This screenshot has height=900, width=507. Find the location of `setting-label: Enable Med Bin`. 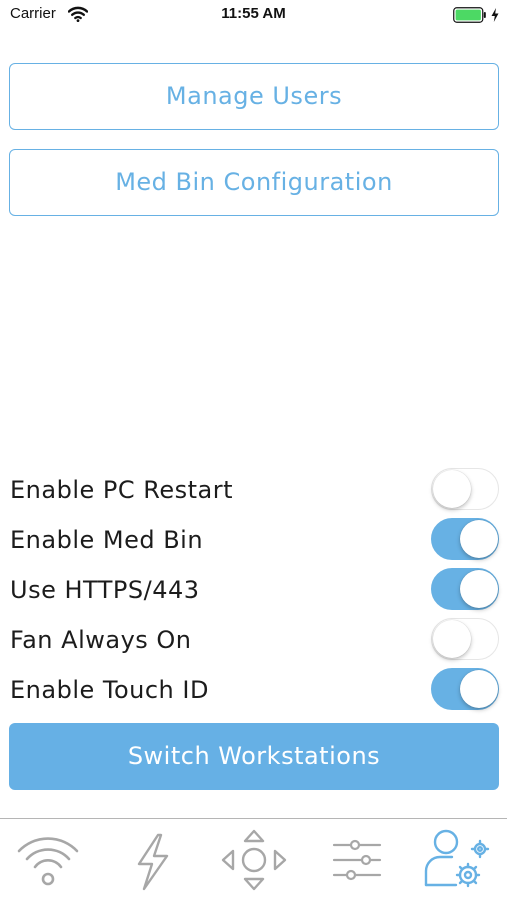

setting-label: Enable Med Bin is located at coordinates (107, 540).